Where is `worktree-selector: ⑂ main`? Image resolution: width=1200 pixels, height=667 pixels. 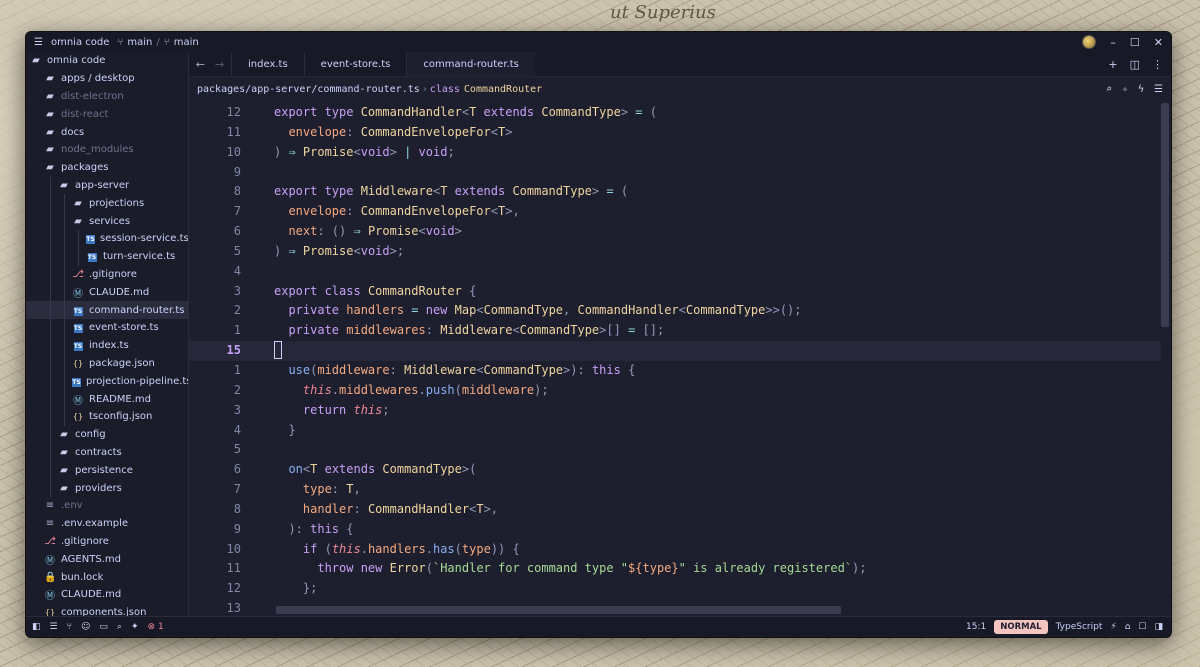 worktree-selector: ⑂ main is located at coordinates (181, 42).